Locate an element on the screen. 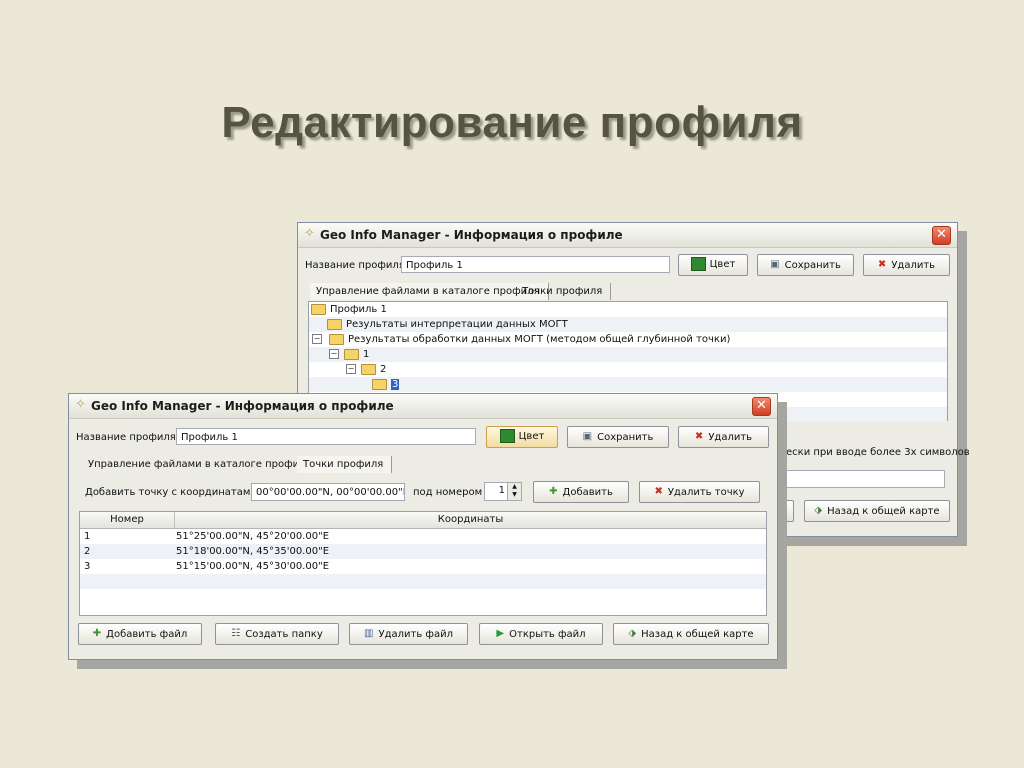  tree-item-label: Профиль 1 is located at coordinates (358, 309).